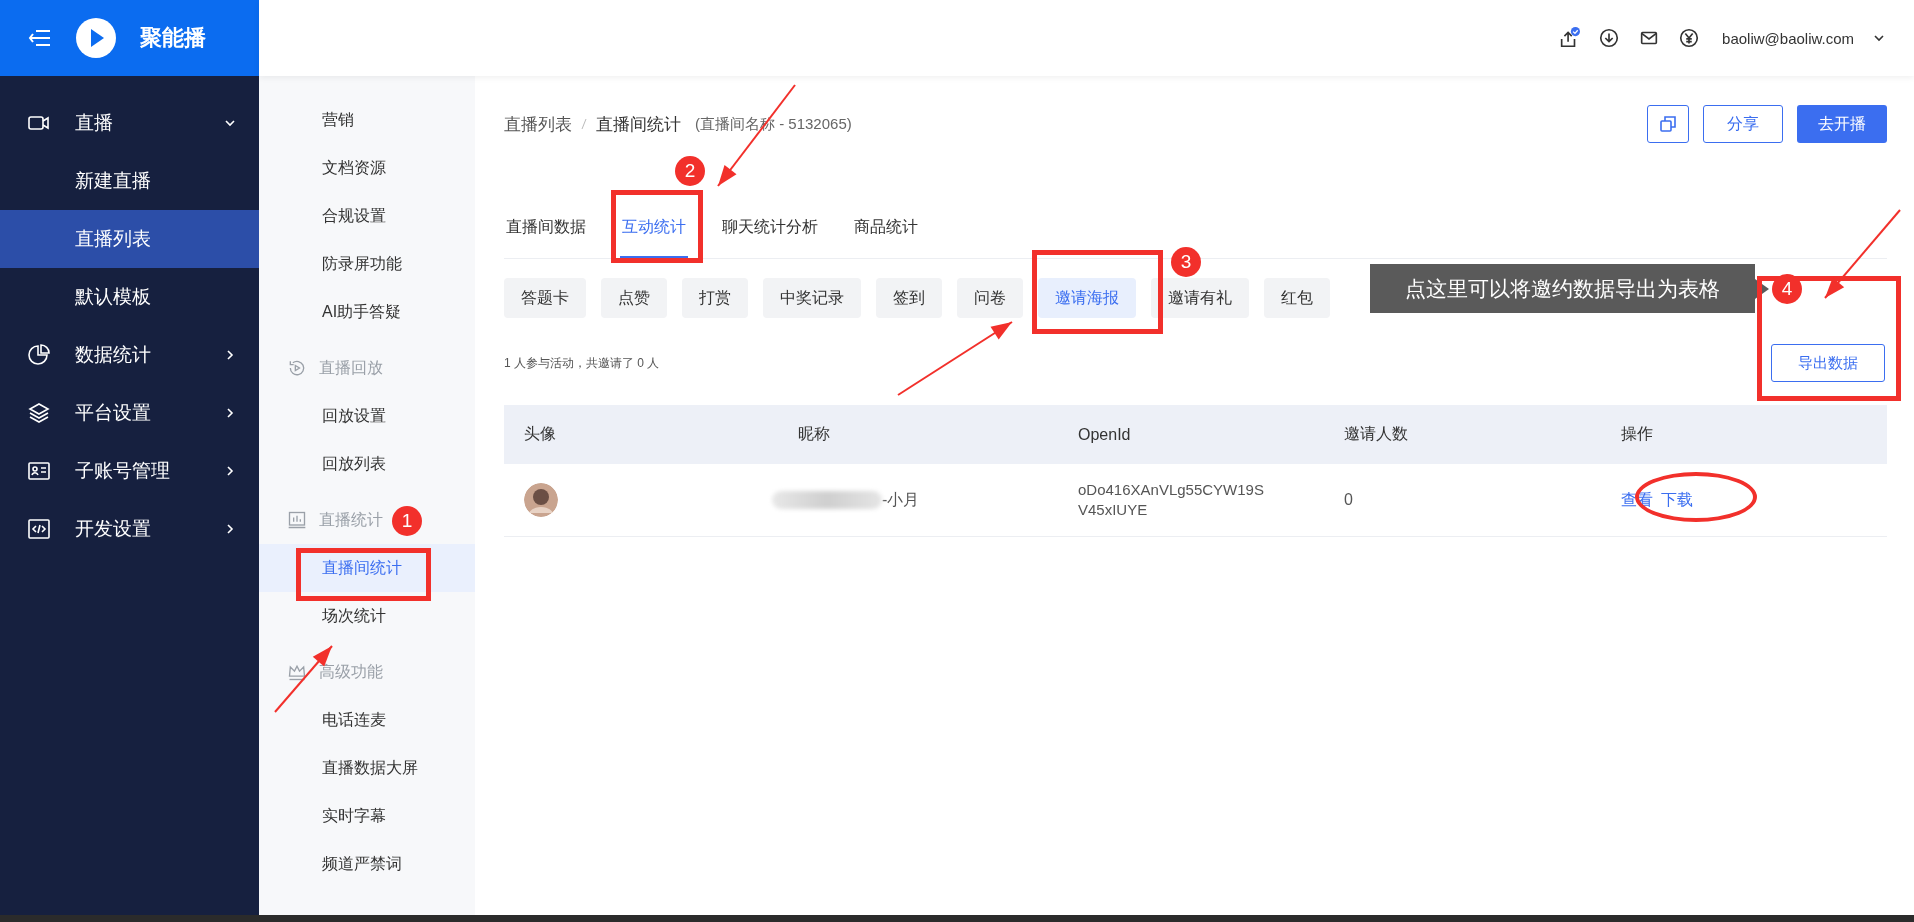 The height and width of the screenshot is (922, 1914). Describe the element at coordinates (1200, 298) in the screenshot. I see `filter-chip: 邀请有礼` at that location.